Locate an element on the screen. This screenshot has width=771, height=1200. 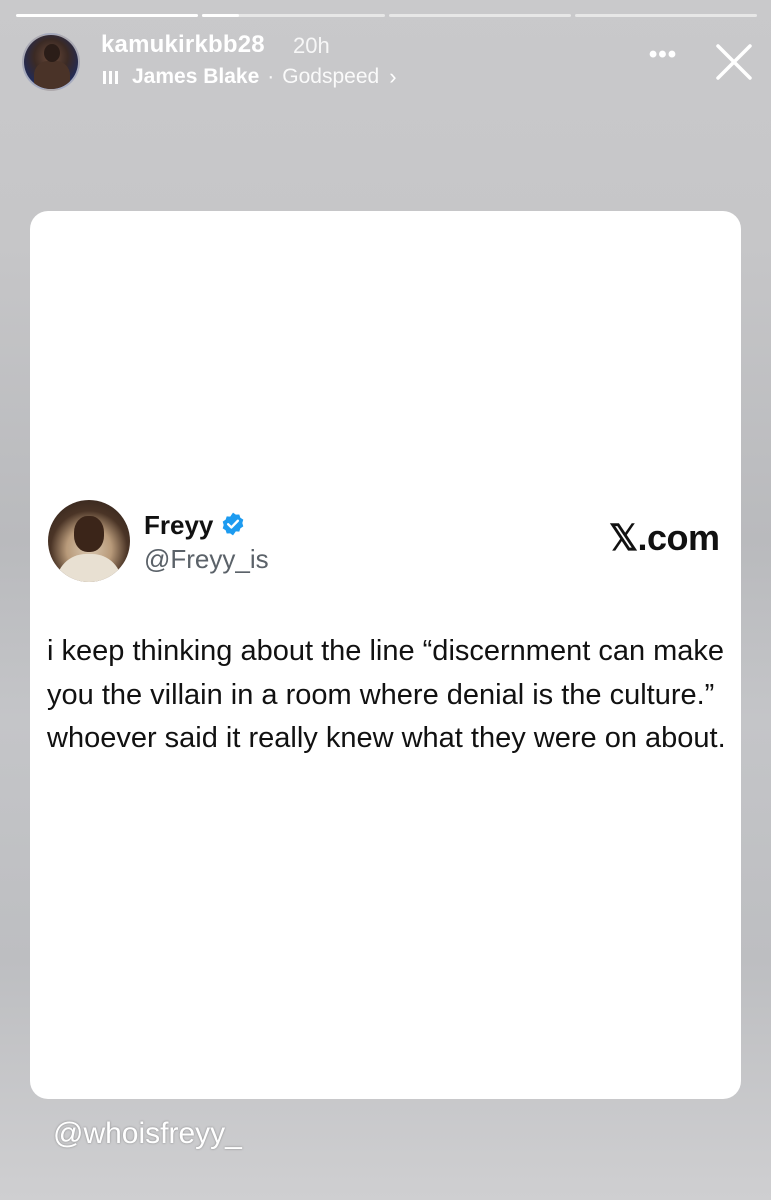
story-timestamp: 20h is located at coordinates (311, 45).